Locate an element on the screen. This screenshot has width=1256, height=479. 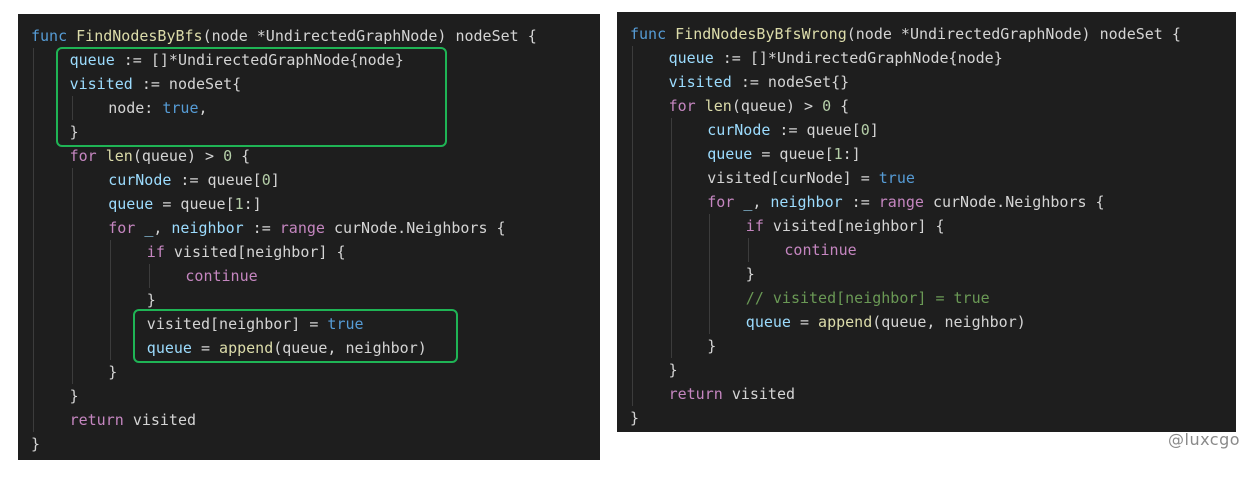
code-token: FindNodesByBfs is located at coordinates (139, 36).